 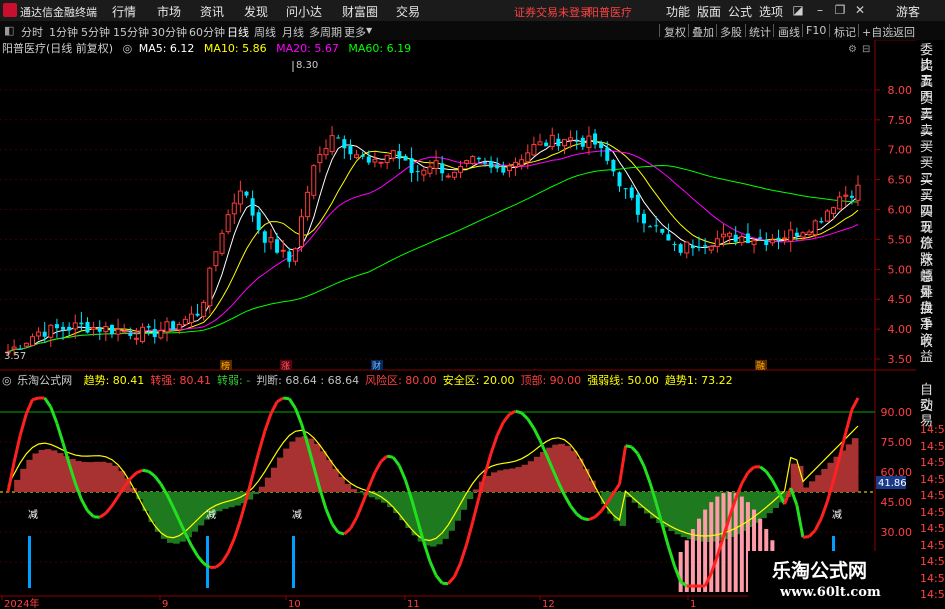 What do you see at coordinates (731, 32) in the screenshot?
I see `tool-duogu: 多股` at bounding box center [731, 32].